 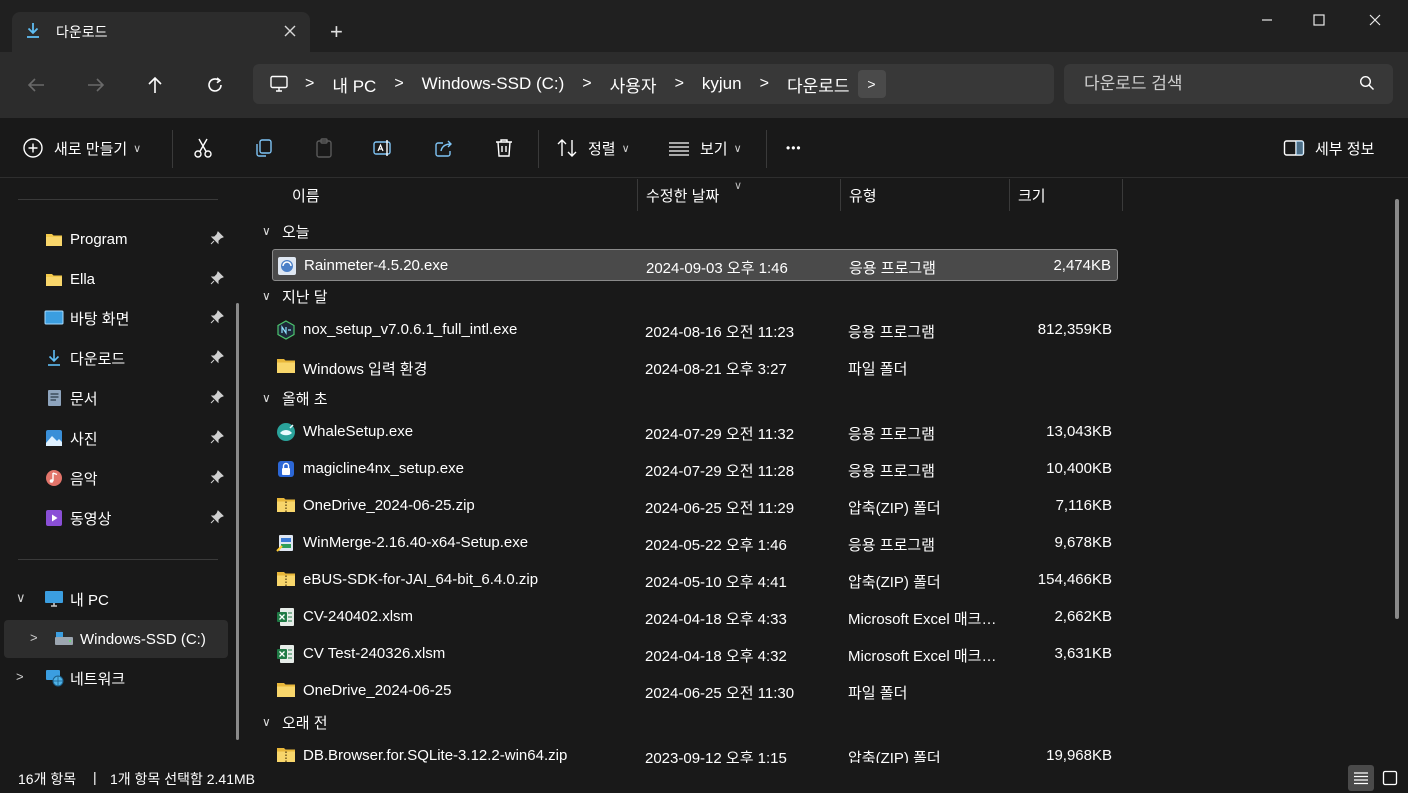 I want to click on more-options-button: •••, so click(x=794, y=148).